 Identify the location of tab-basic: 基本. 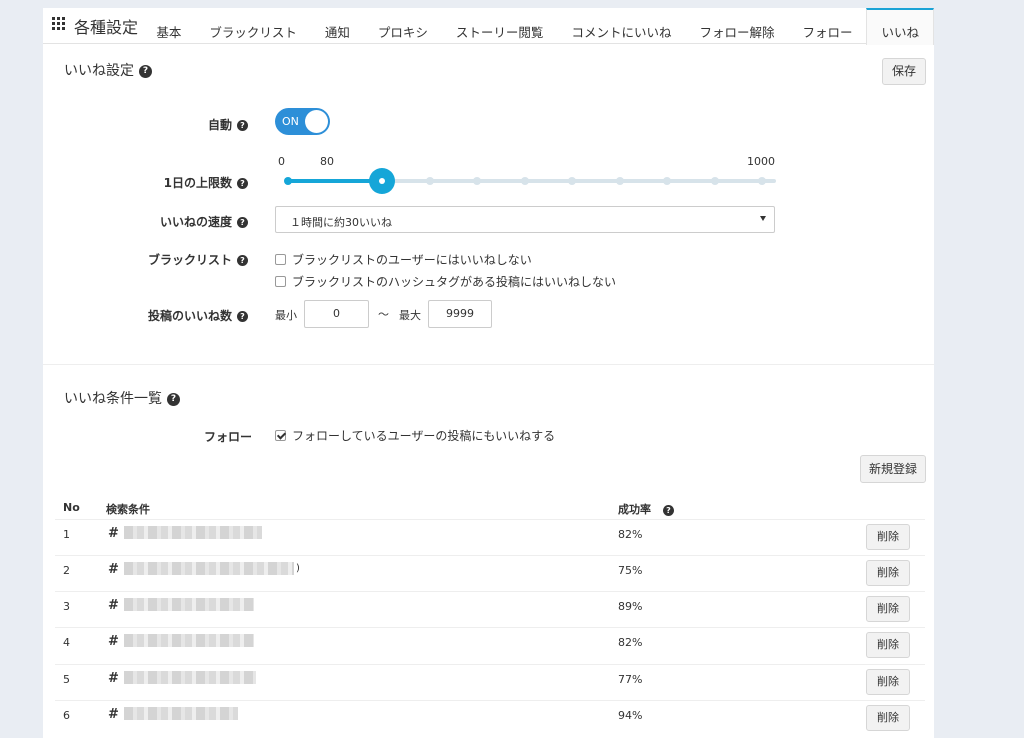
(168, 26).